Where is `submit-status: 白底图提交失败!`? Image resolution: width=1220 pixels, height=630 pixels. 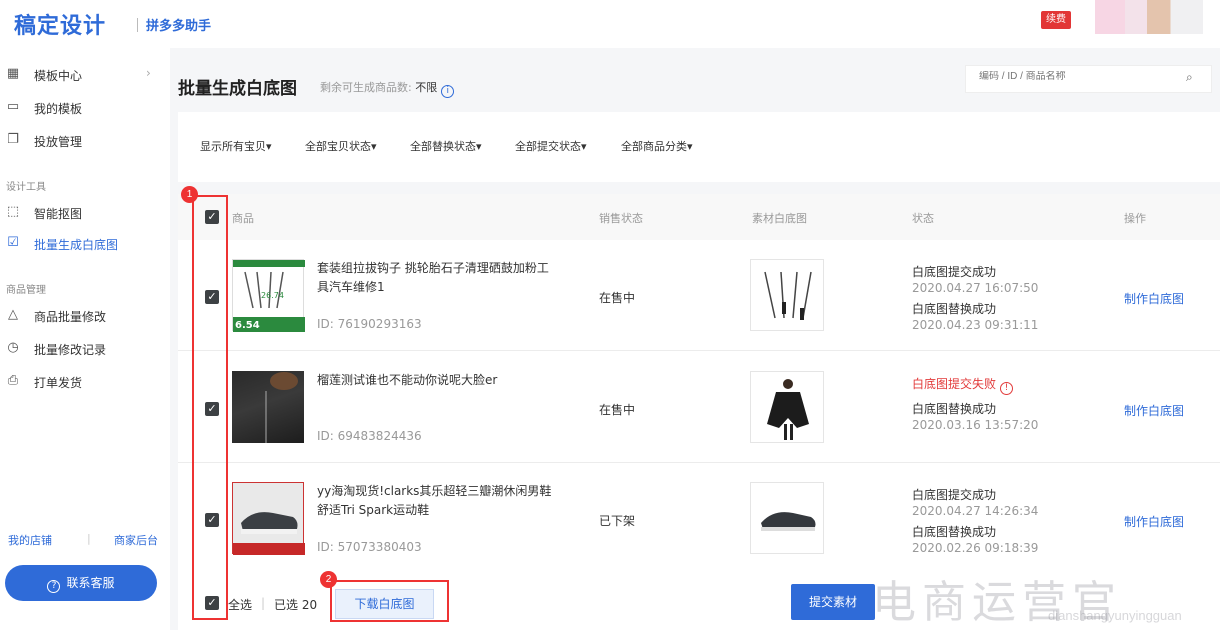
submit-status: 白底图提交失败! is located at coordinates (963, 385).